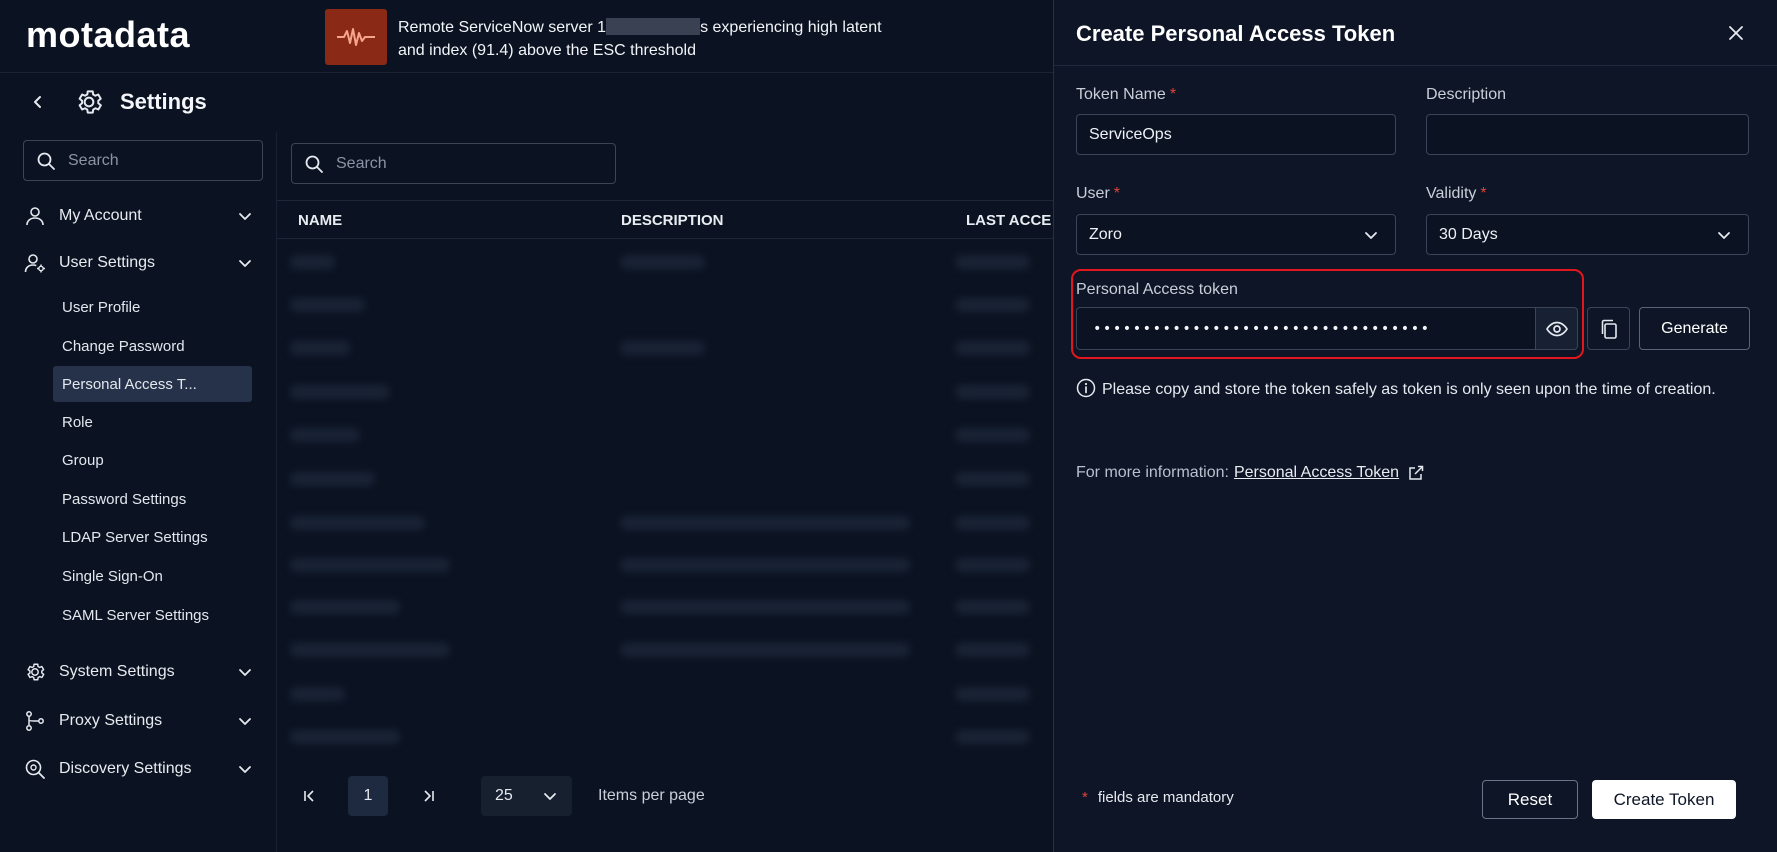  What do you see at coordinates (152, 537) in the screenshot?
I see `sidebar-item-ldap-server-settings: LDAP Server Settings` at bounding box center [152, 537].